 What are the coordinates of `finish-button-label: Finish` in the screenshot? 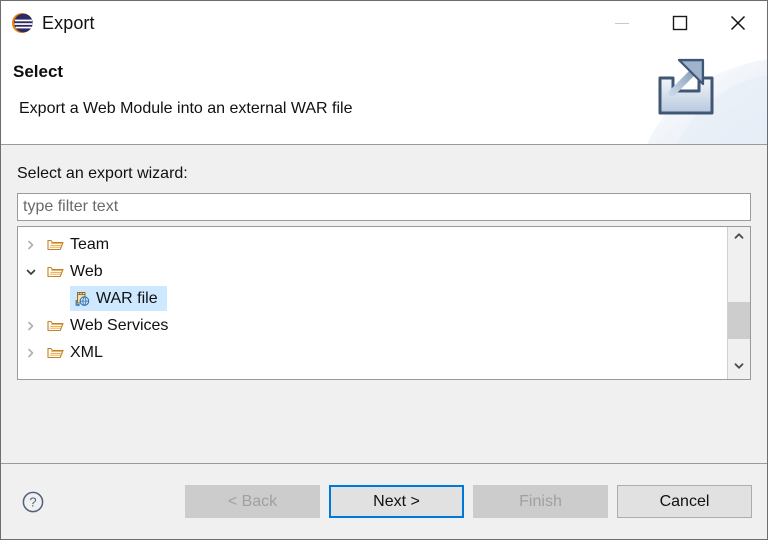 It's located at (540, 501).